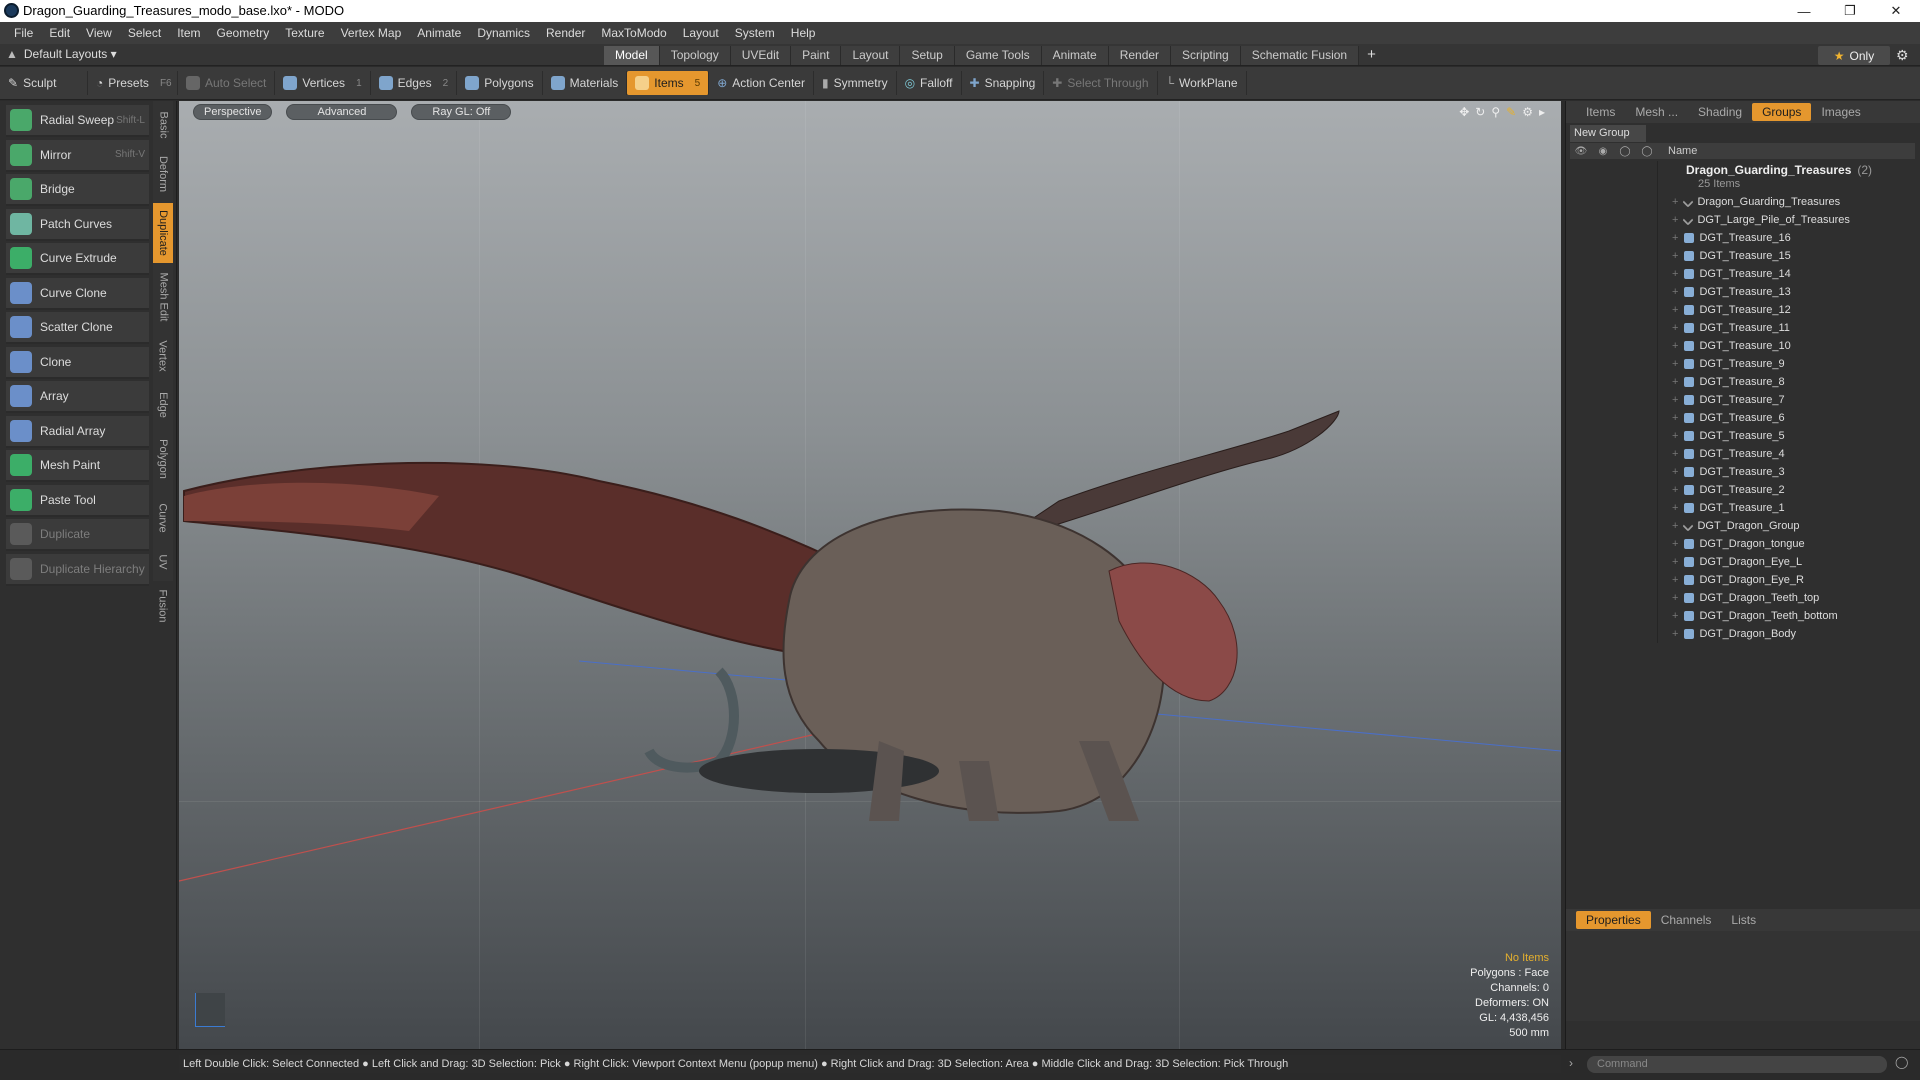 The width and height of the screenshot is (1920, 1080). I want to click on tab-layout: Layout, so click(871, 55).